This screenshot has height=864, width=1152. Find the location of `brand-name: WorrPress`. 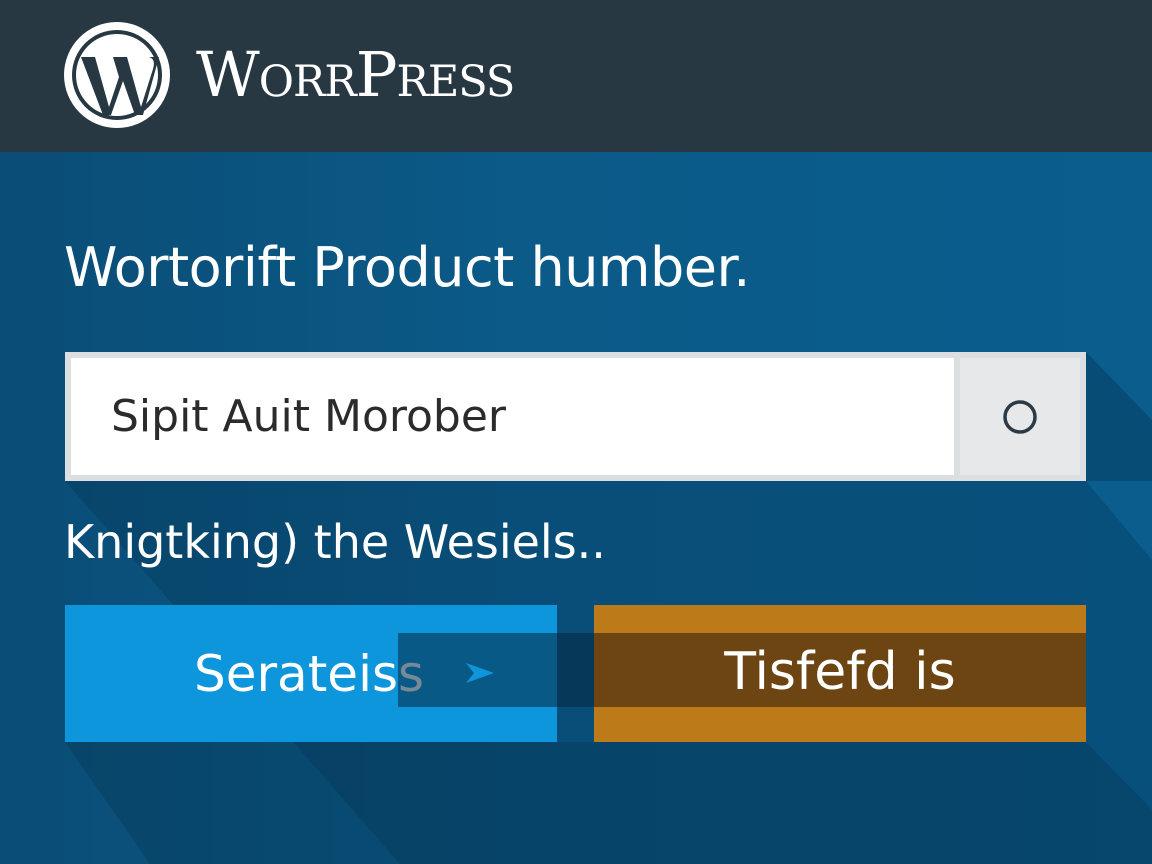

brand-name: WorrPress is located at coordinates (355, 74).